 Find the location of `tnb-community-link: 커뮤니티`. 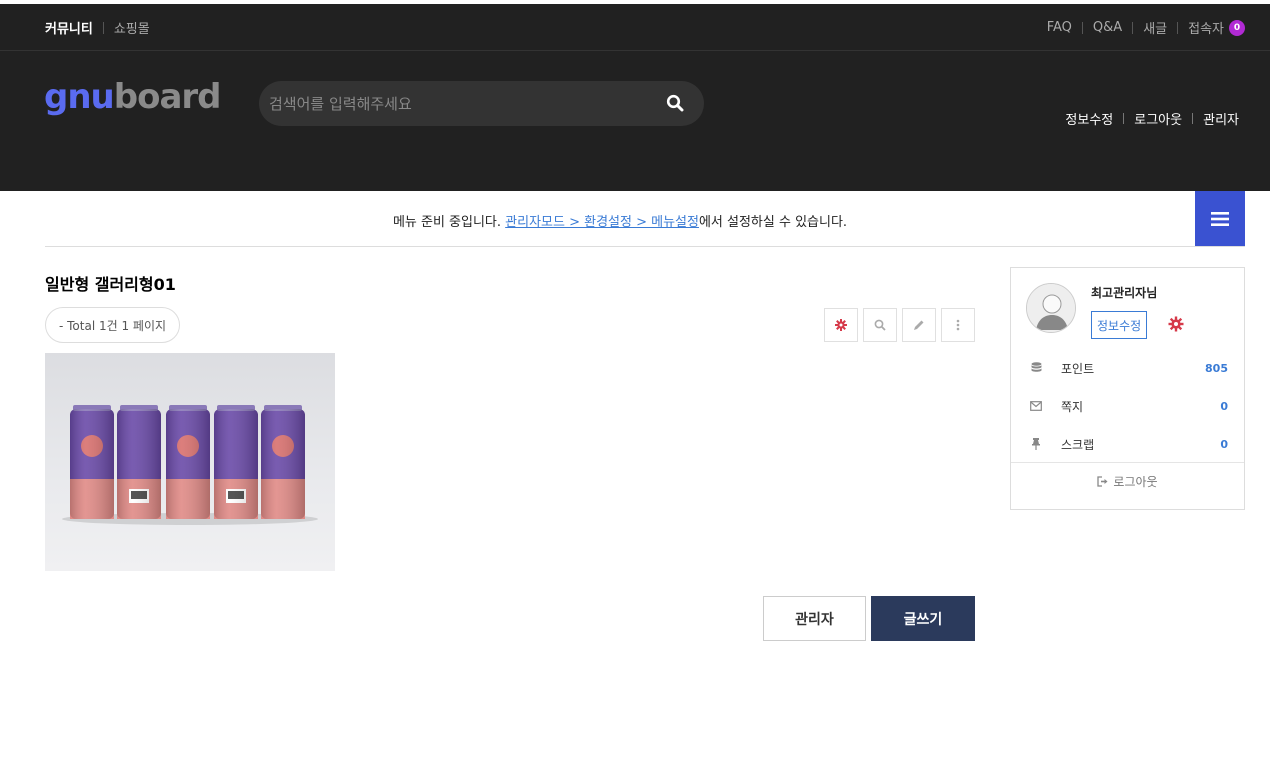

tnb-community-link: 커뮤니티 is located at coordinates (69, 27).